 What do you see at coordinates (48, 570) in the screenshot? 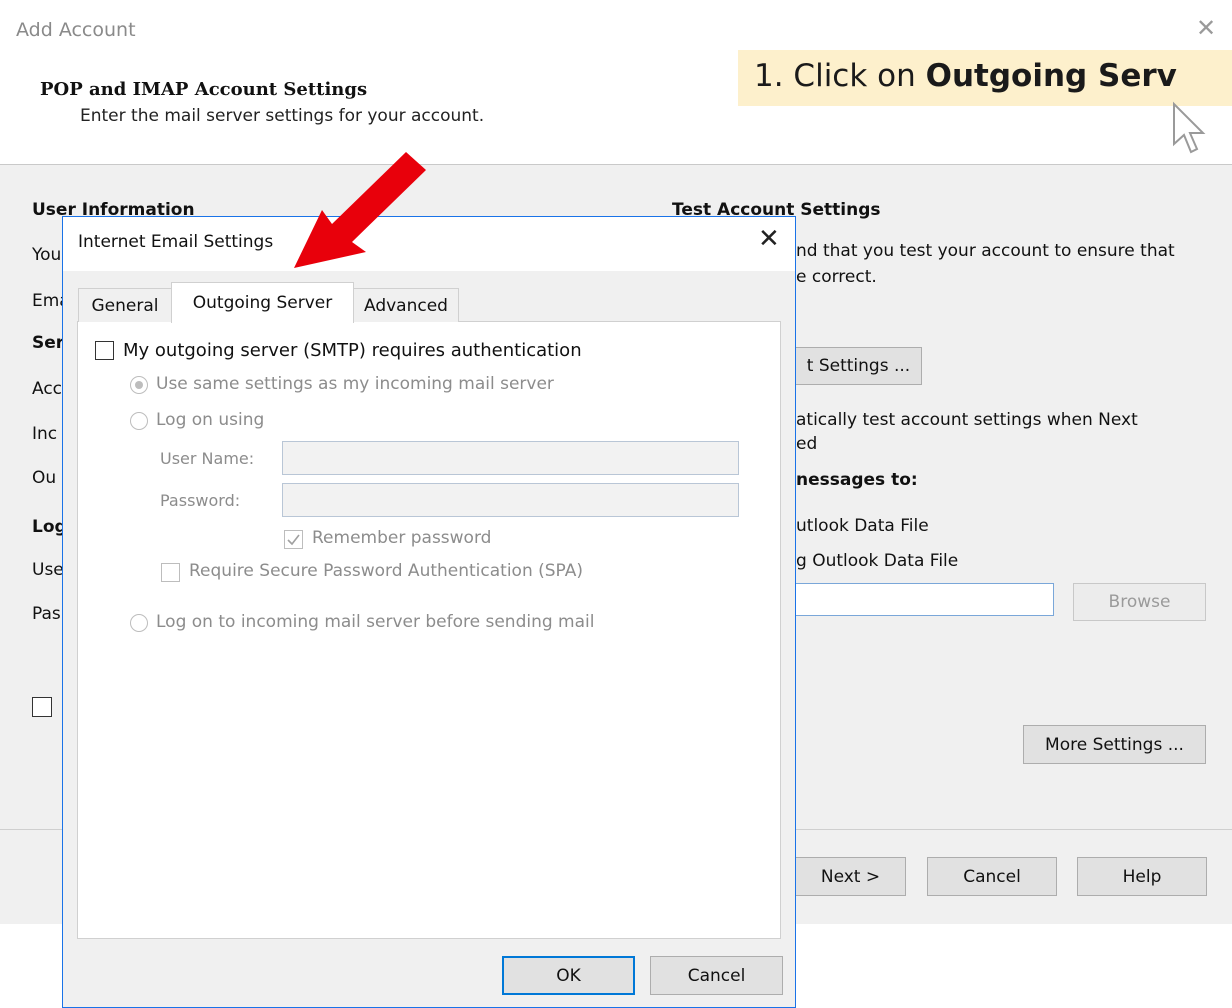
I see `username-label-fragment: Use` at bounding box center [48, 570].